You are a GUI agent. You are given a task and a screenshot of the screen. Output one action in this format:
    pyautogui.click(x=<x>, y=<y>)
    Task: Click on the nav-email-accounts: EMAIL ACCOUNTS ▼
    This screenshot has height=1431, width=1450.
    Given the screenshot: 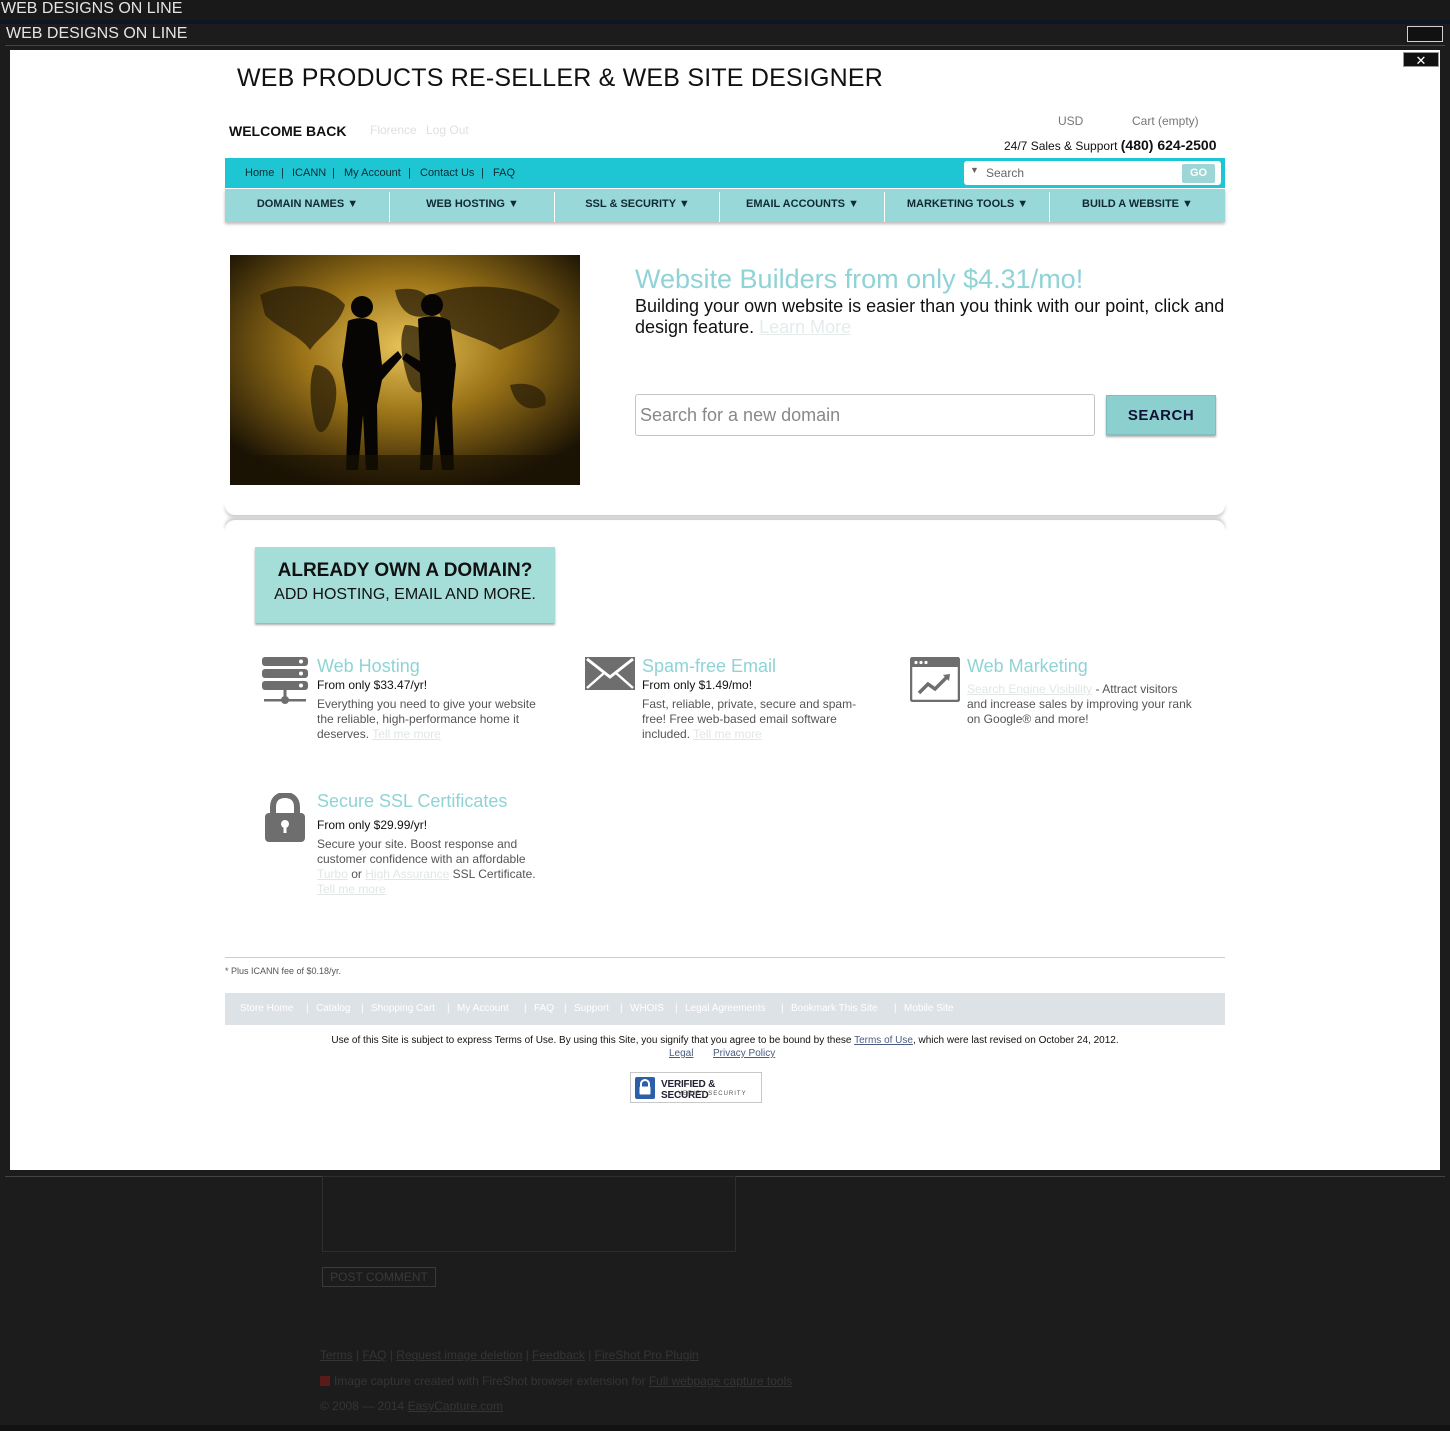 What is the action you would take?
    pyautogui.click(x=802, y=205)
    